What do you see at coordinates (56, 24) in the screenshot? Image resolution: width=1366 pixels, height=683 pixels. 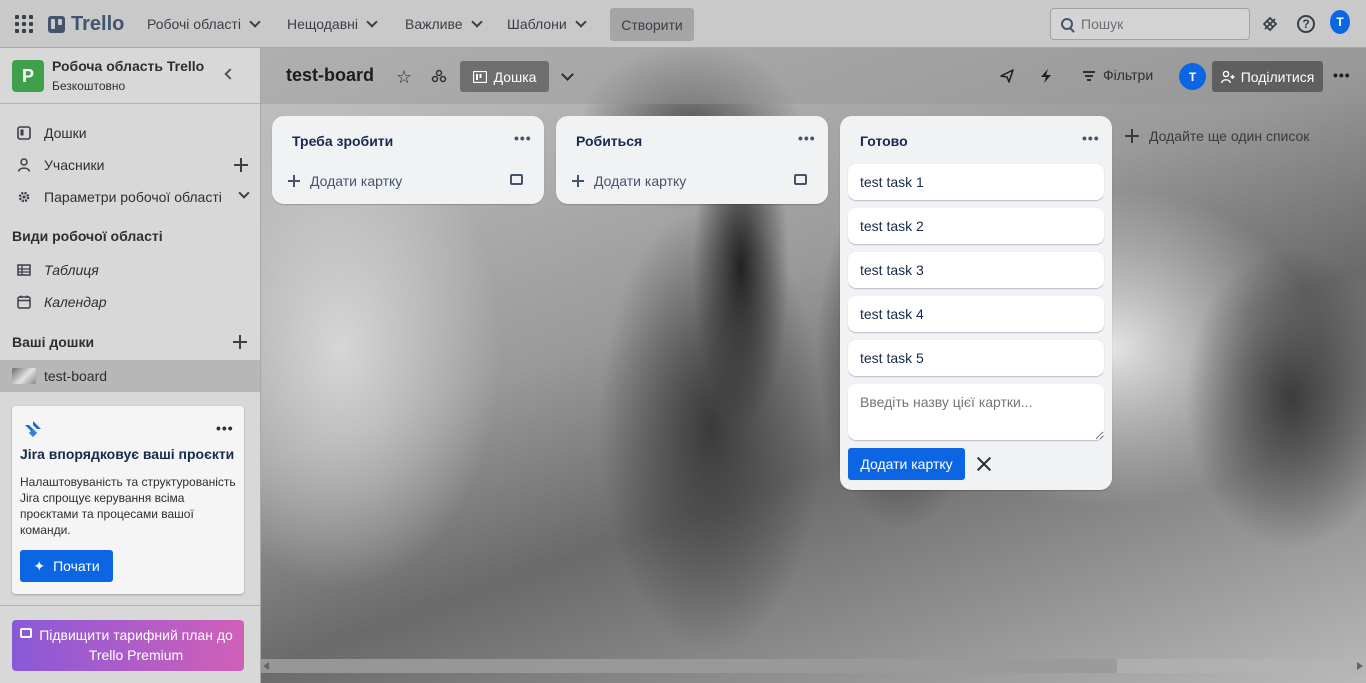 I see `trello-logo-icon` at bounding box center [56, 24].